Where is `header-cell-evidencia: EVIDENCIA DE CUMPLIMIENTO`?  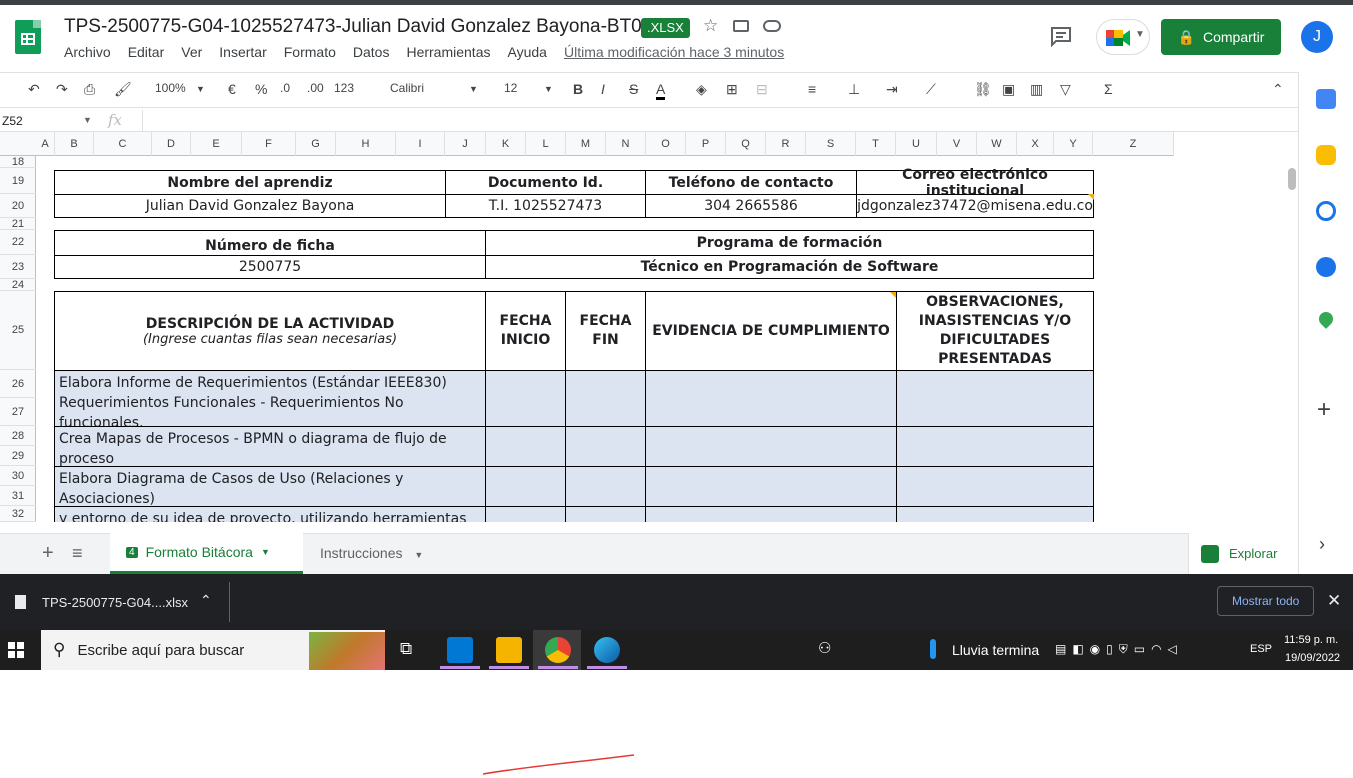
header-cell-evidencia: EVIDENCIA DE CUMPLIMIENTO is located at coordinates (771, 331).